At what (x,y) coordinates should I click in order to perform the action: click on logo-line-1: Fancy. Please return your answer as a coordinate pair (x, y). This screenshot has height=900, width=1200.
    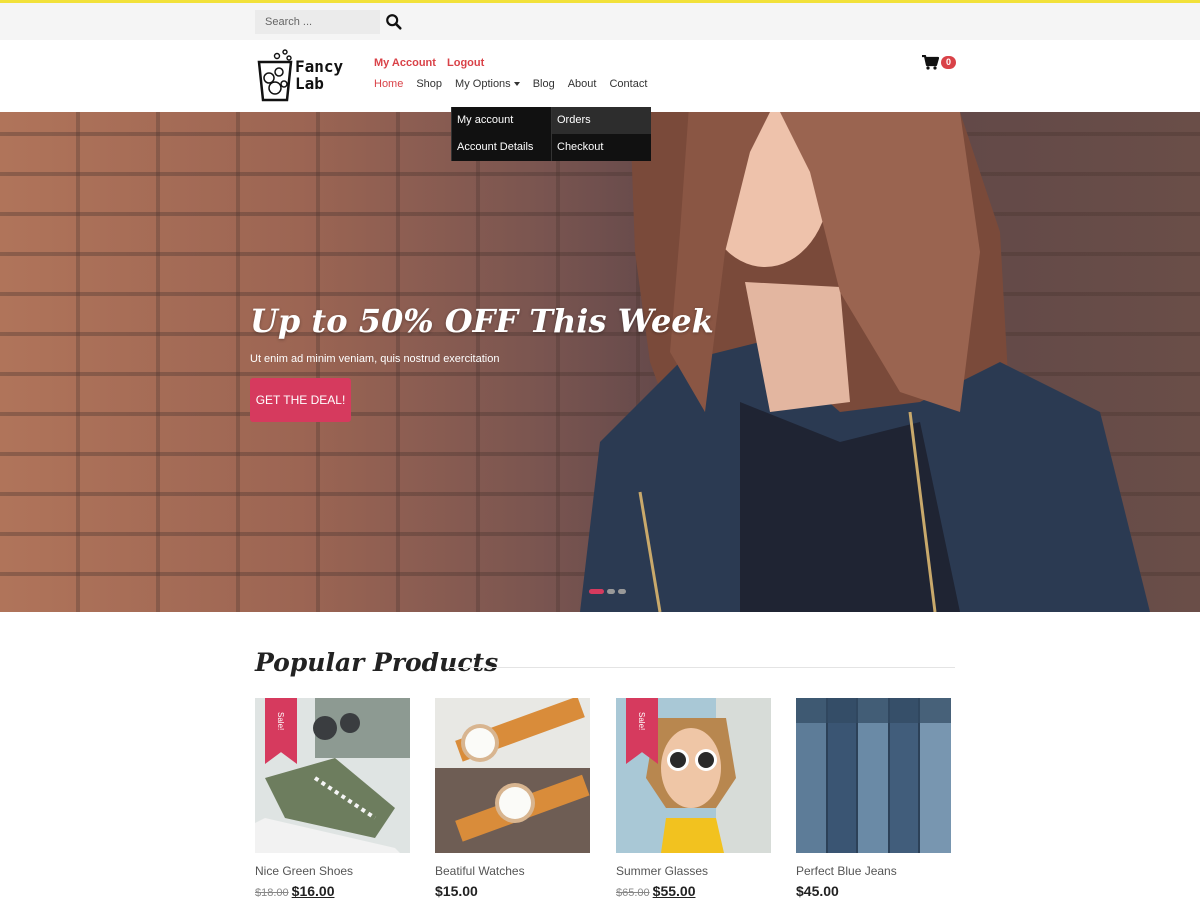
    Looking at the image, I should click on (319, 66).